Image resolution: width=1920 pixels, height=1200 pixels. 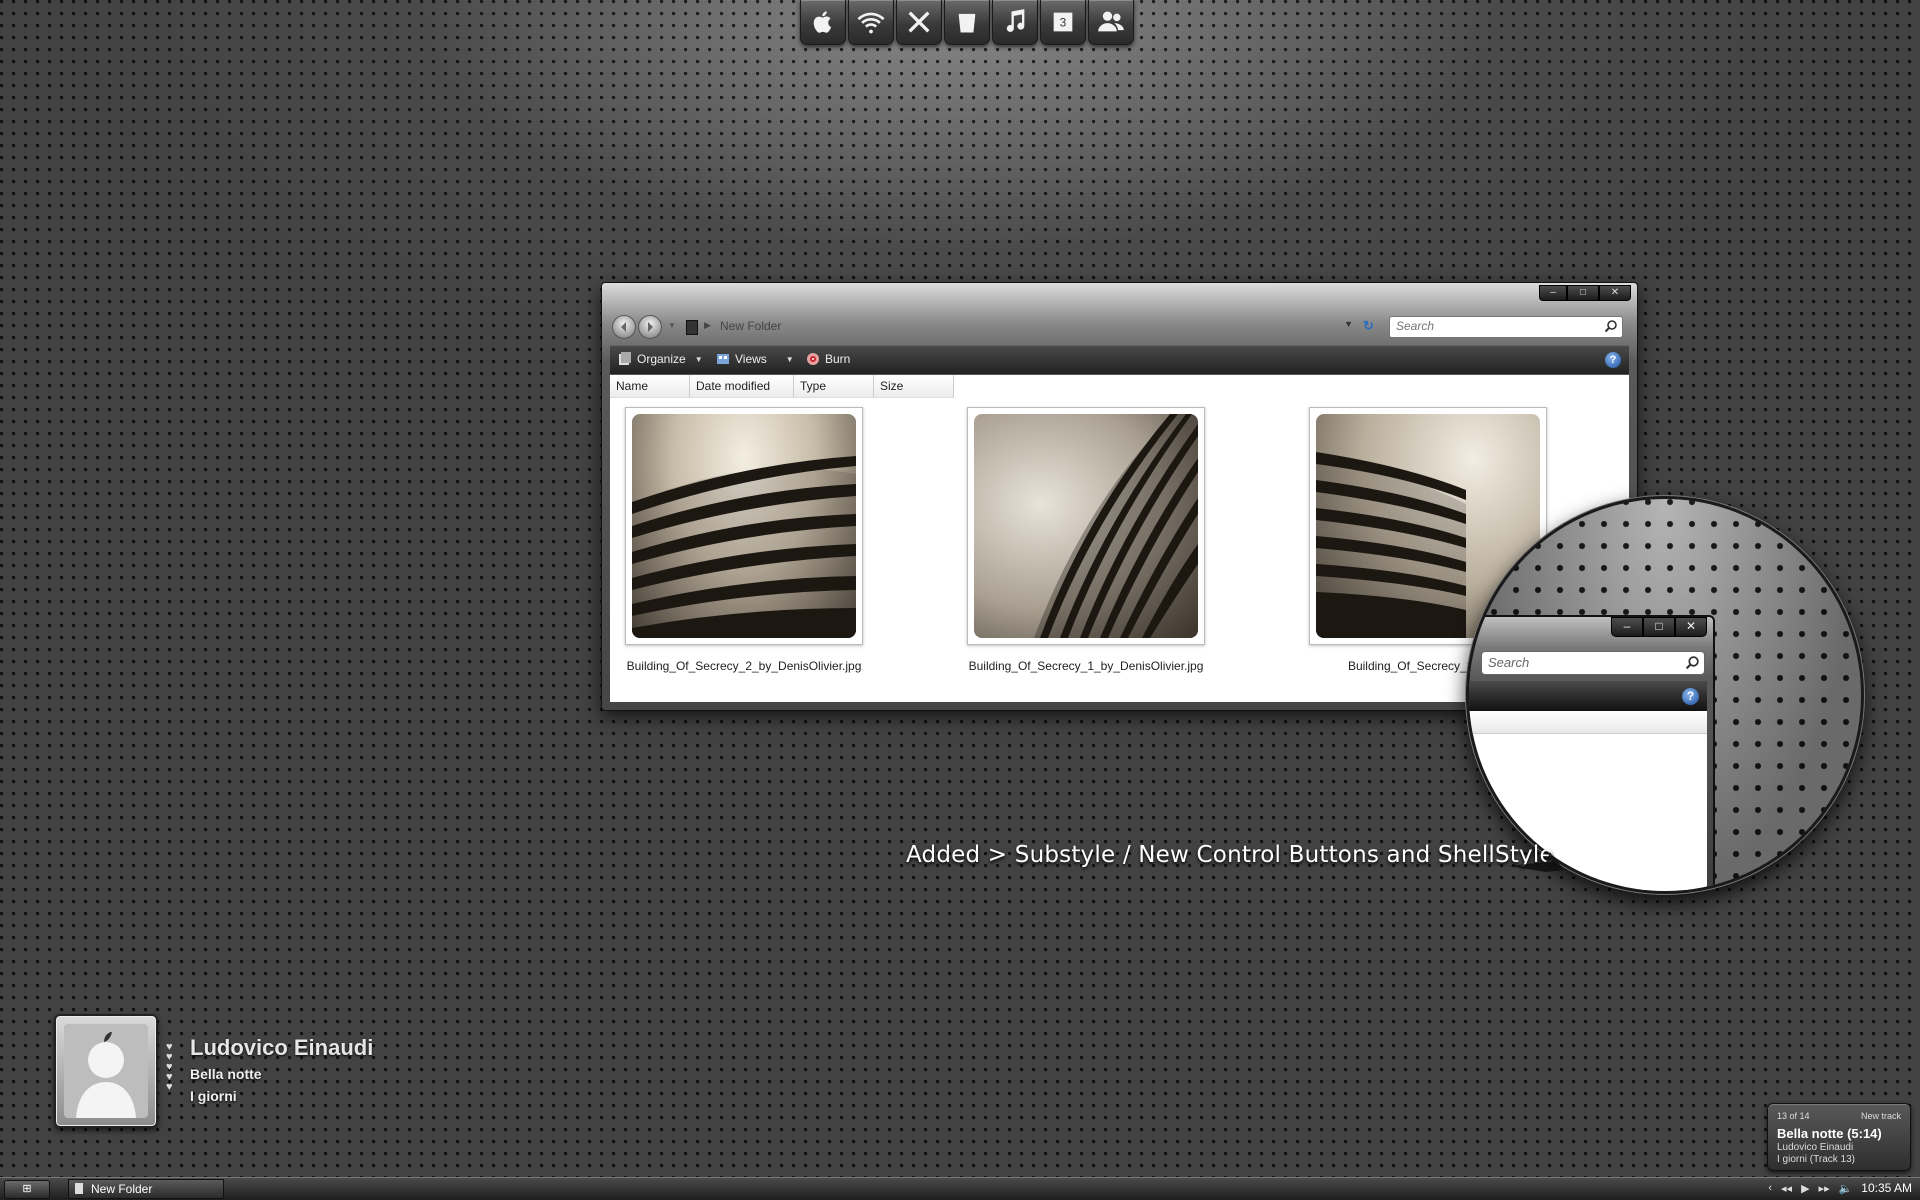 I want to click on back-button, so click(x=624, y=327).